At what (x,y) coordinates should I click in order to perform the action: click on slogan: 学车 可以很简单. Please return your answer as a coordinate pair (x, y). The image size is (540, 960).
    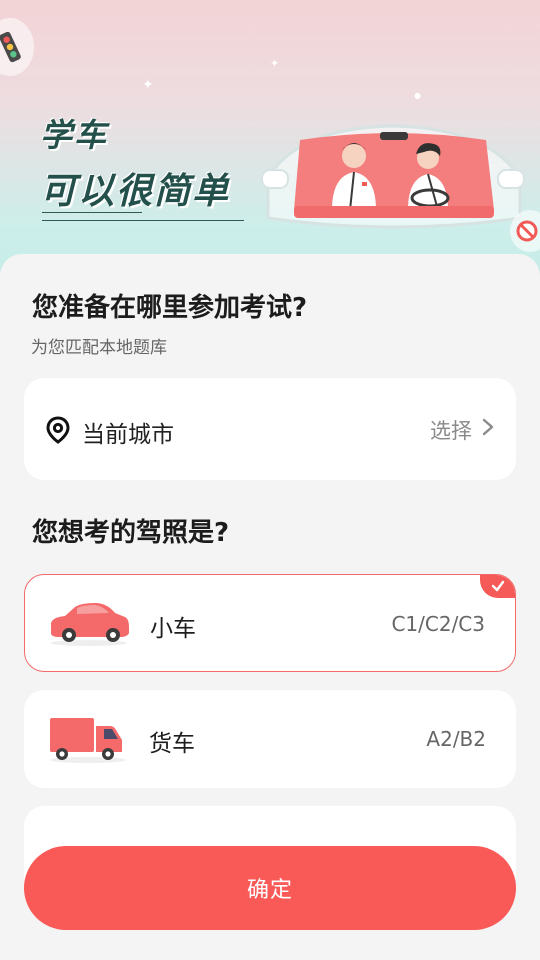
    Looking at the image, I should click on (135, 162).